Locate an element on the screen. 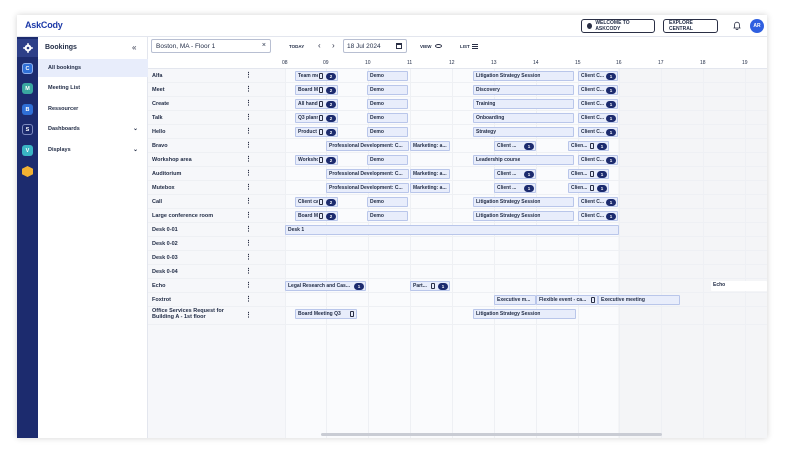 This screenshot has width=795, height=462. booking-event: Onboarding is located at coordinates (523, 118).